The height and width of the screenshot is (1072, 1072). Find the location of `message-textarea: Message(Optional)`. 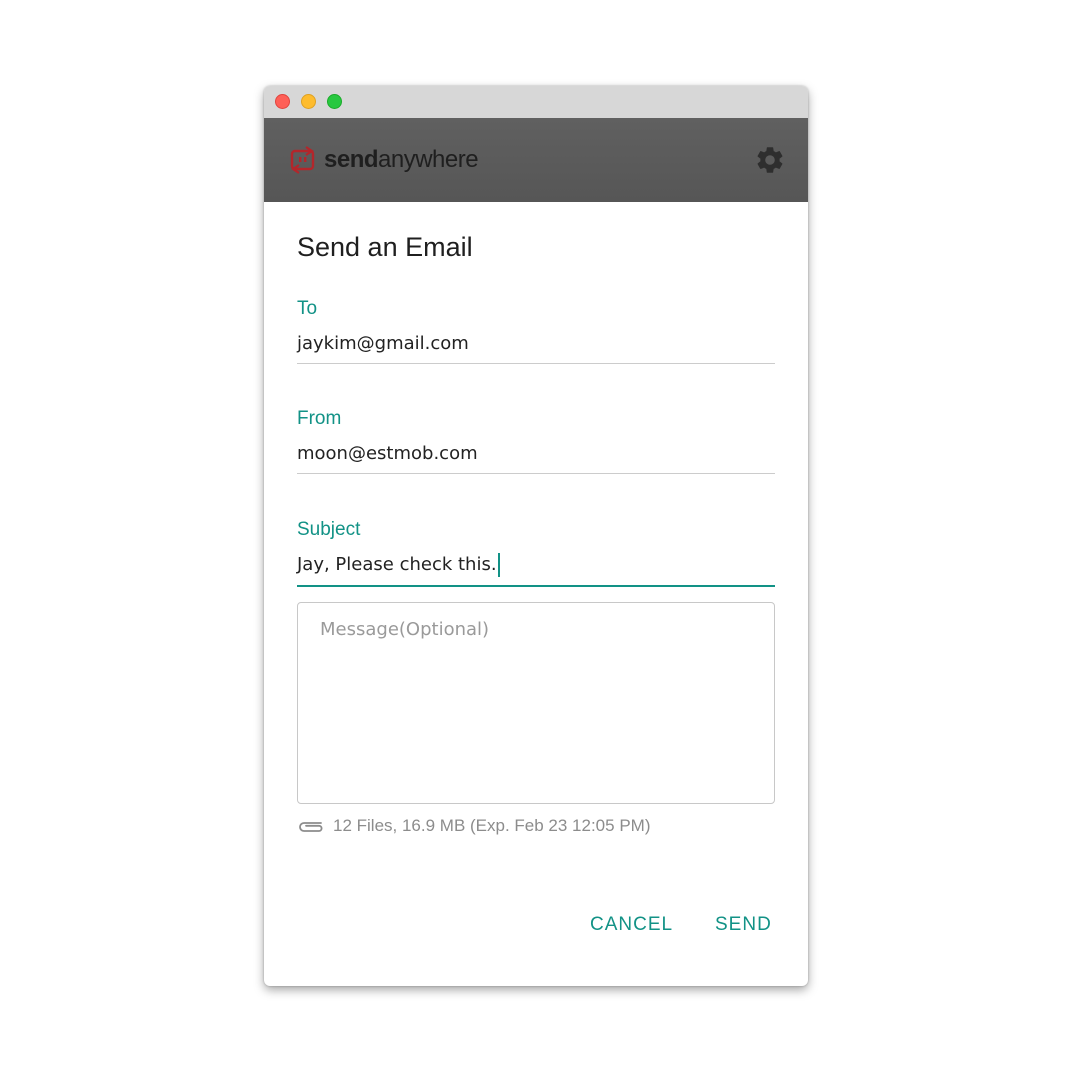

message-textarea: Message(Optional) is located at coordinates (536, 703).